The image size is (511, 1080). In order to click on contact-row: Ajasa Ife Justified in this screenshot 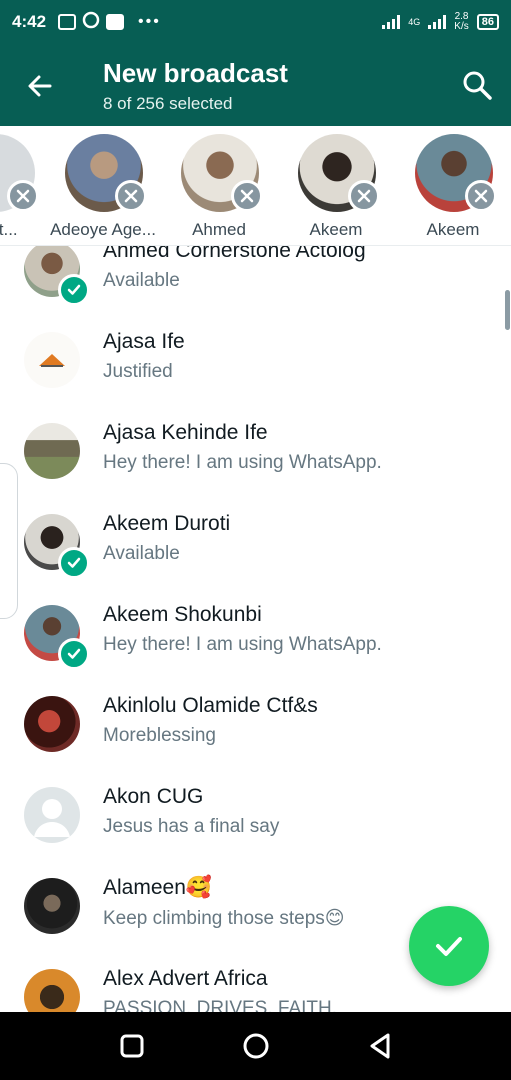, I will do `click(255, 362)`.